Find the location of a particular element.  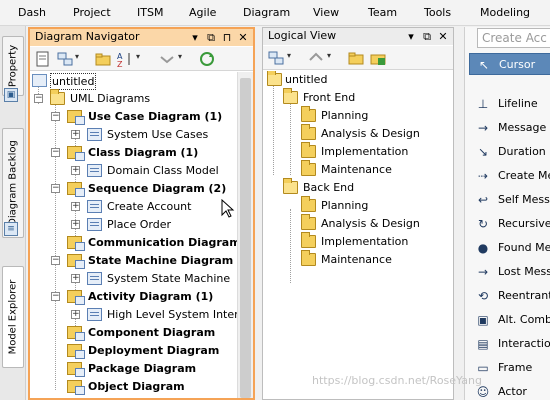

tree-item-system-state-machine: + System State Machine is located at coordinates (134, 279).